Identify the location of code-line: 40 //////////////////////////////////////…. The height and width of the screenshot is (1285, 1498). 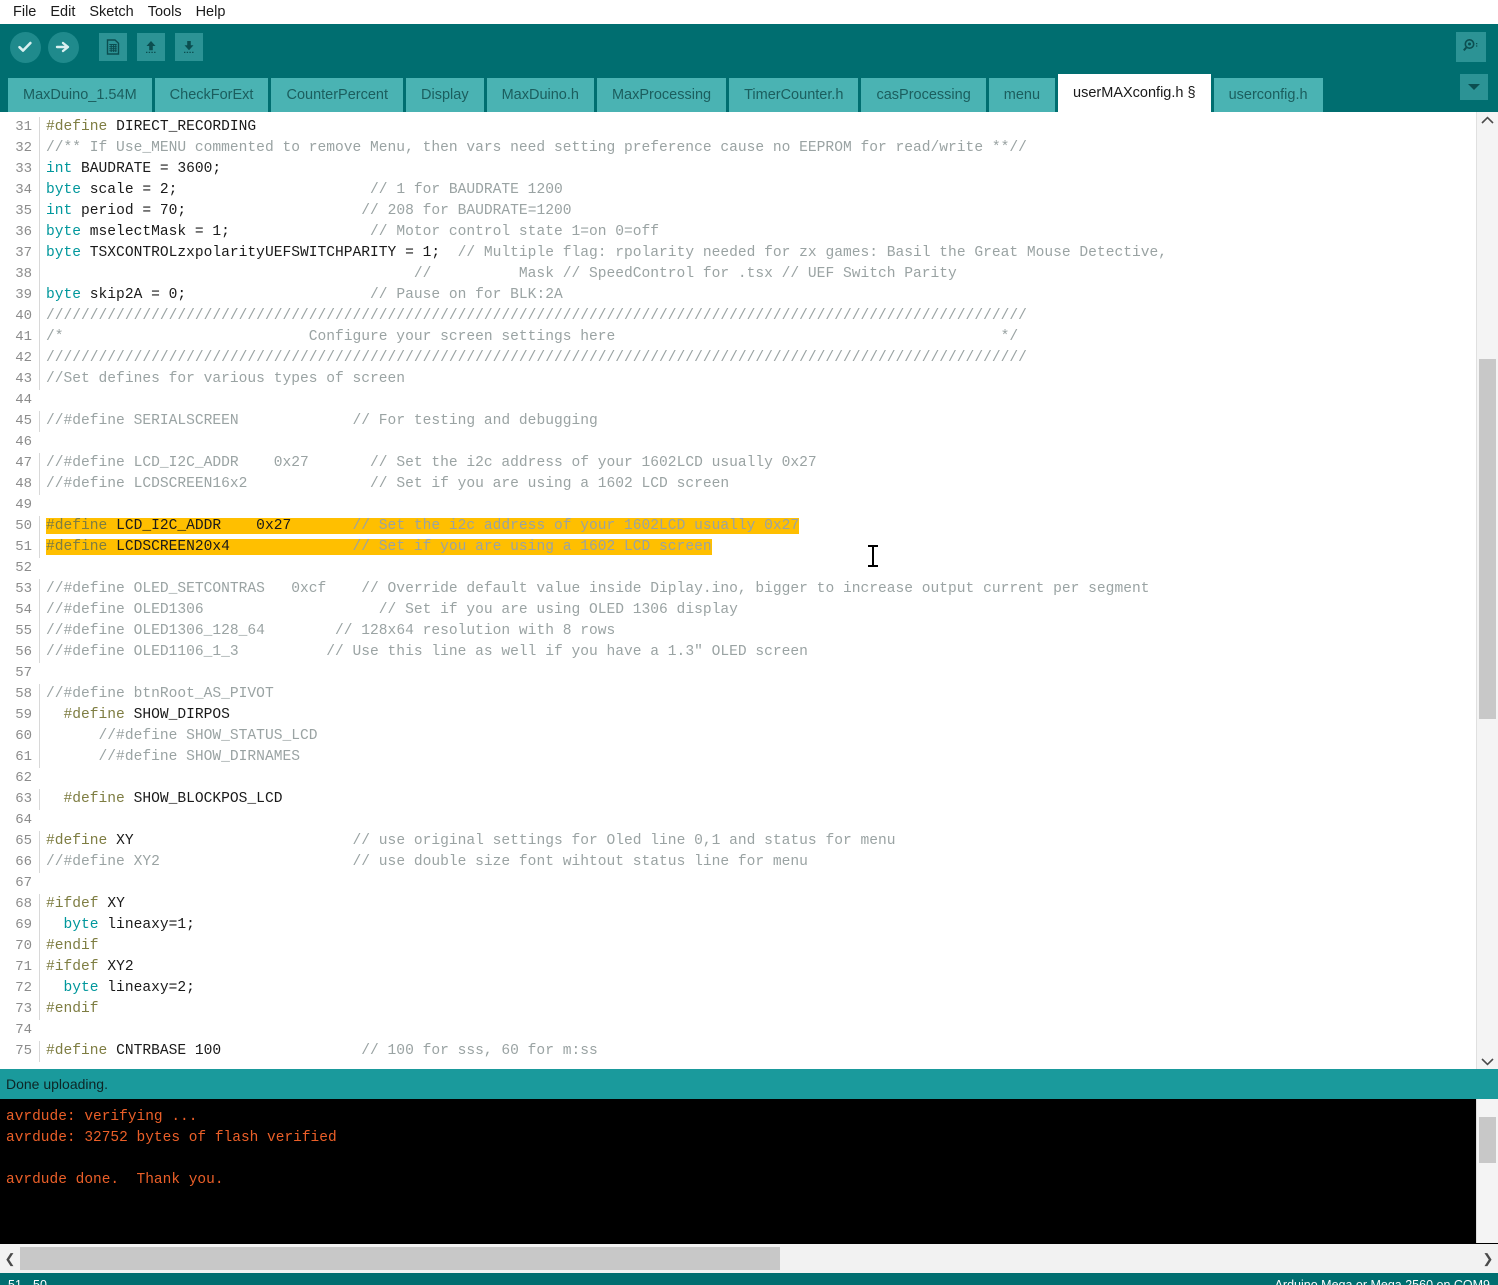
(738, 316).